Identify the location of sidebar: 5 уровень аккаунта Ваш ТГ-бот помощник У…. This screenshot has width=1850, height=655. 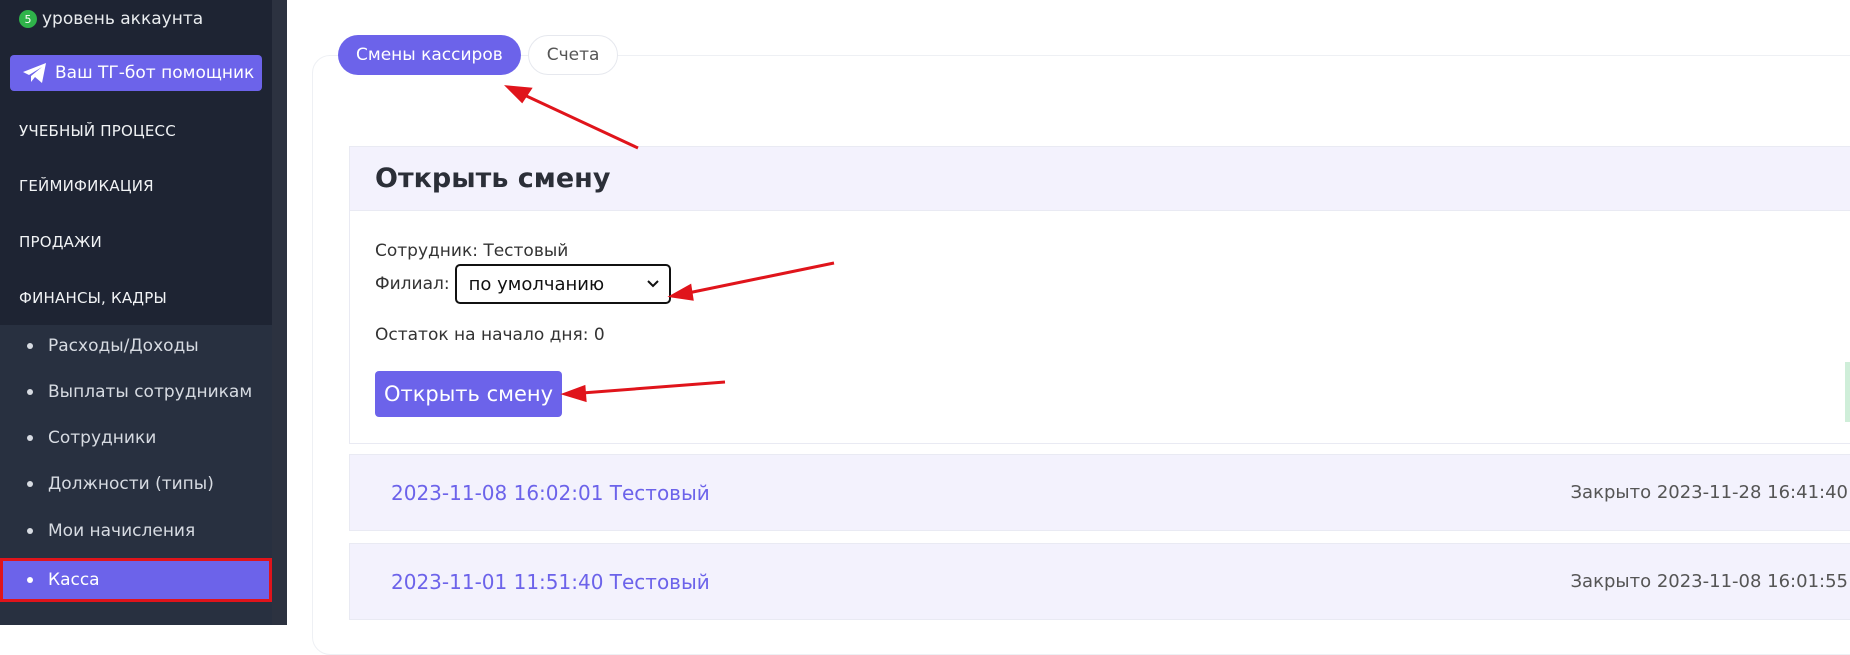
(136, 312).